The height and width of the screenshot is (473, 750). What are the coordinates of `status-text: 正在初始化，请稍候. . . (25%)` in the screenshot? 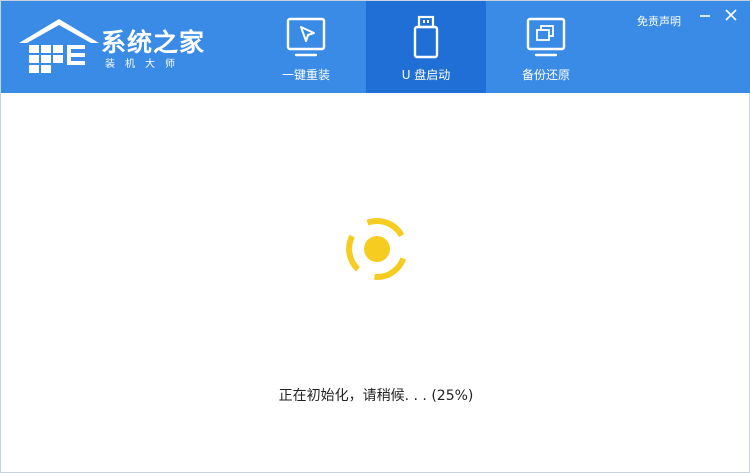 It's located at (376, 396).